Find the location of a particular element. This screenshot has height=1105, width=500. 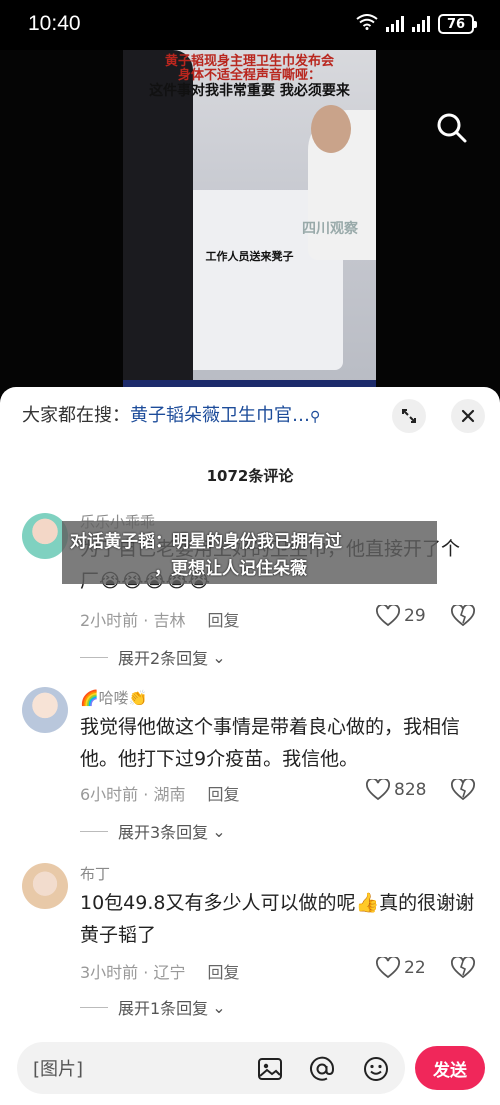

wifi-icon is located at coordinates (367, 24).